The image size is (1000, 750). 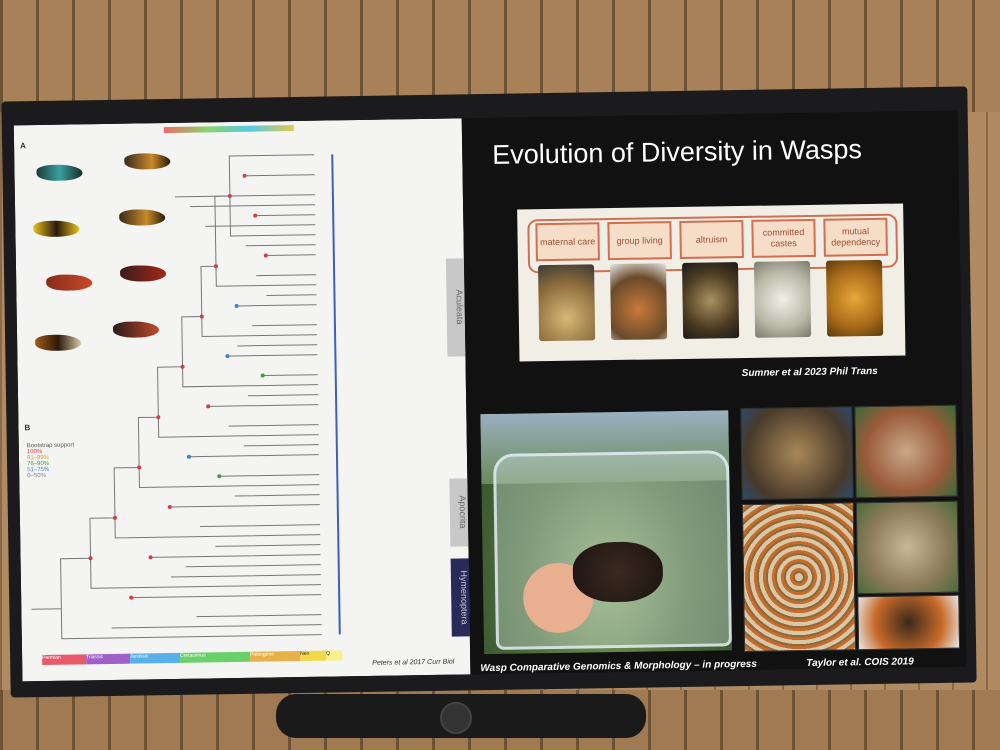 I want to click on period-quaternary: Q, so click(x=334, y=655).